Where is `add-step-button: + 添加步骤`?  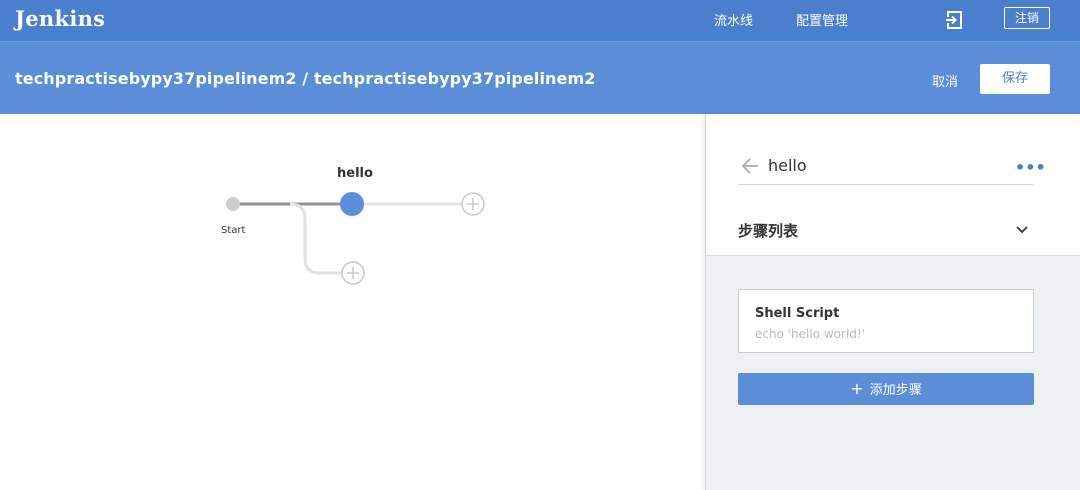
add-step-button: + 添加步骤 is located at coordinates (886, 389).